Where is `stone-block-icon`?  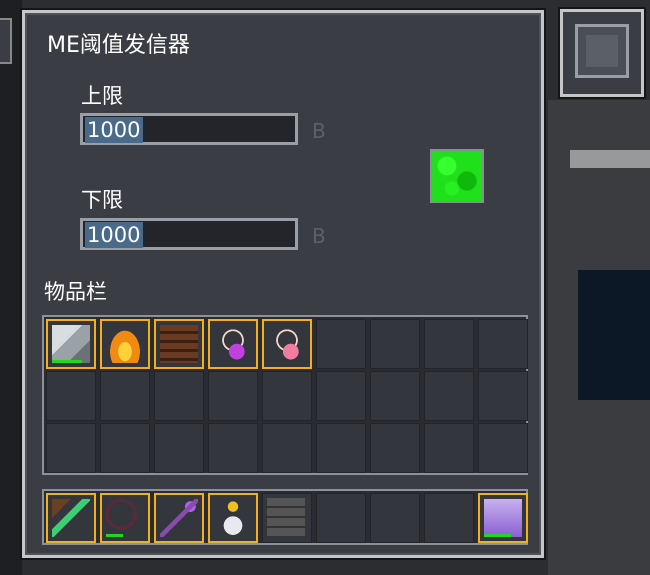 stone-block-icon is located at coordinates (286, 517).